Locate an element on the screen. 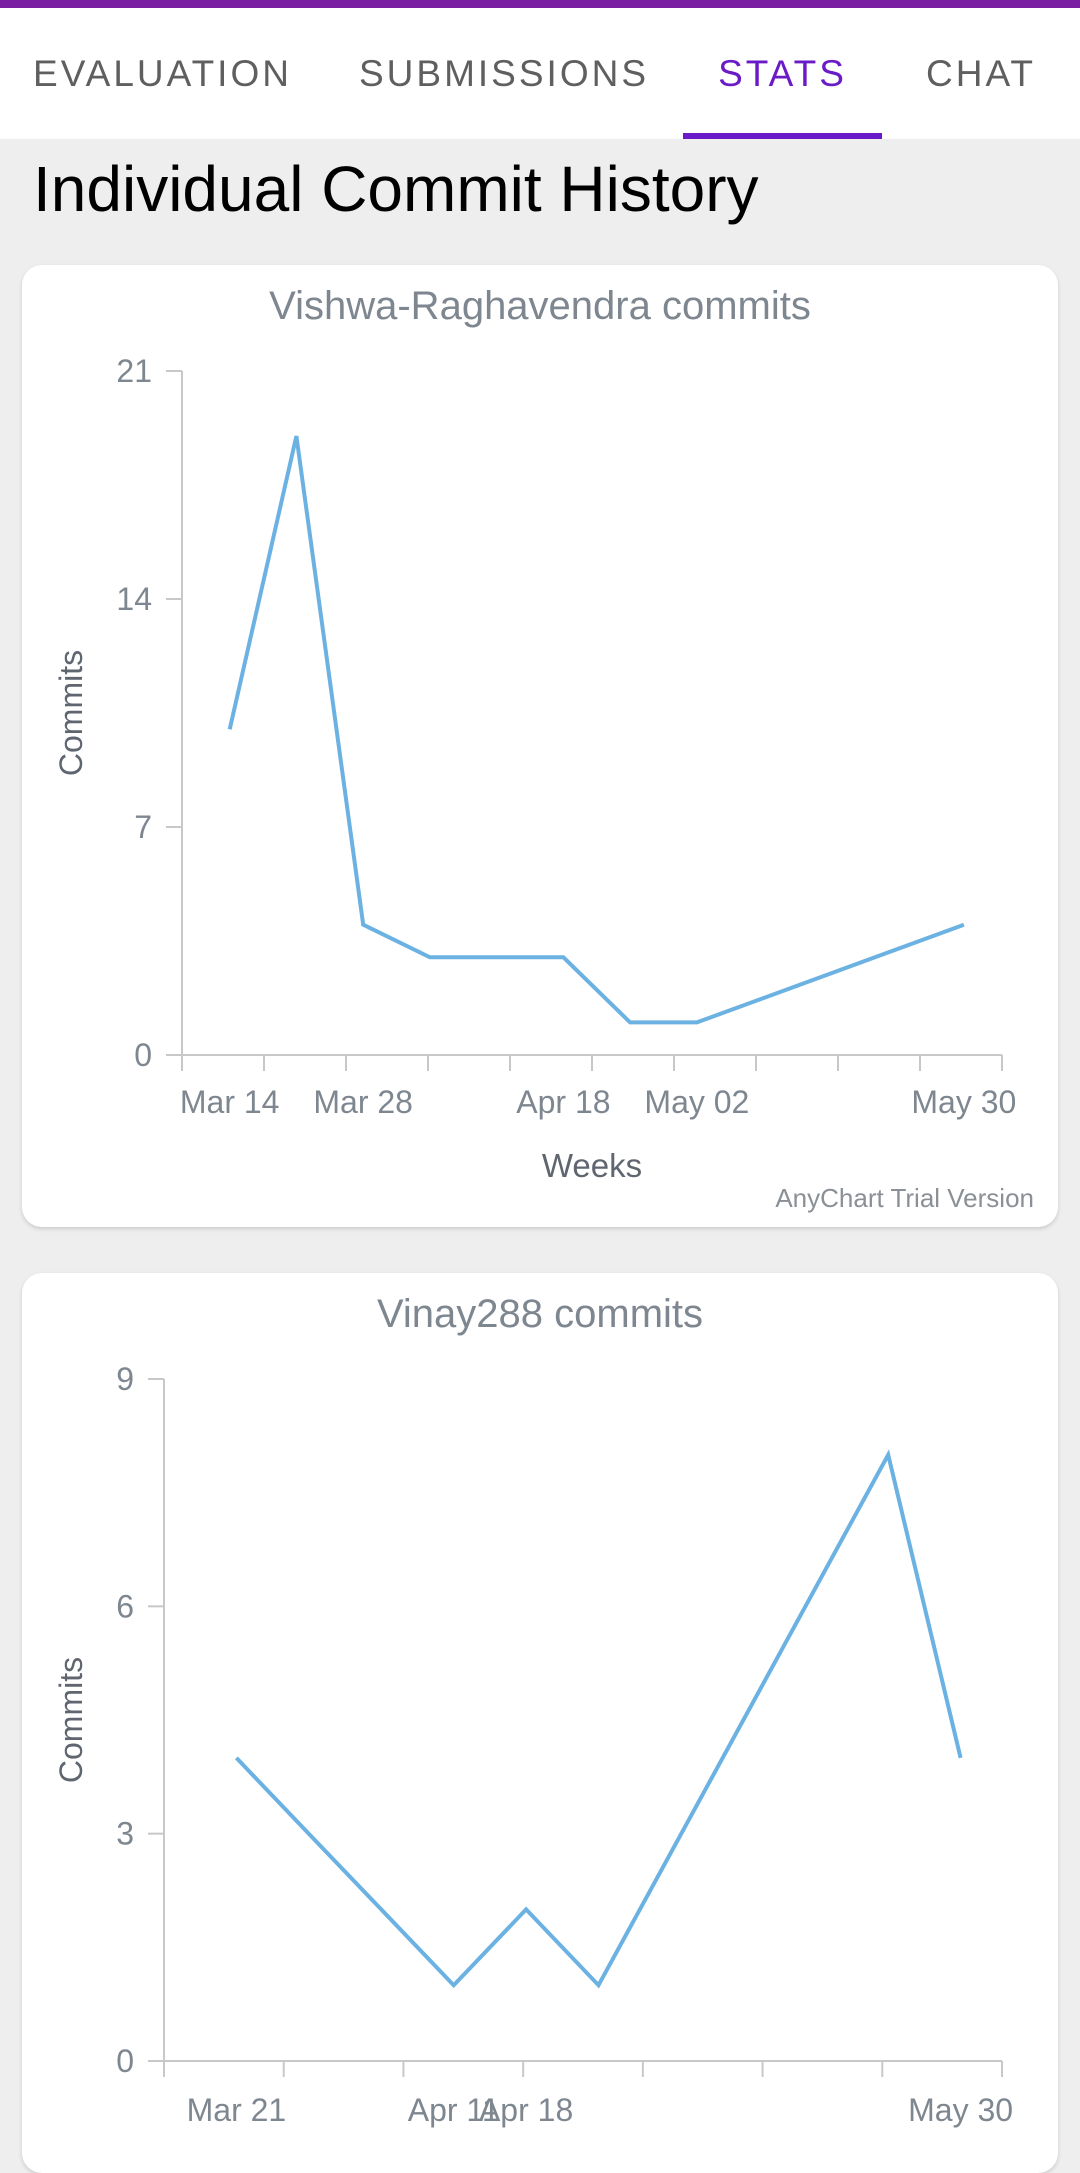 The height and width of the screenshot is (2173, 1080). top-accent-bar is located at coordinates (540, 4).